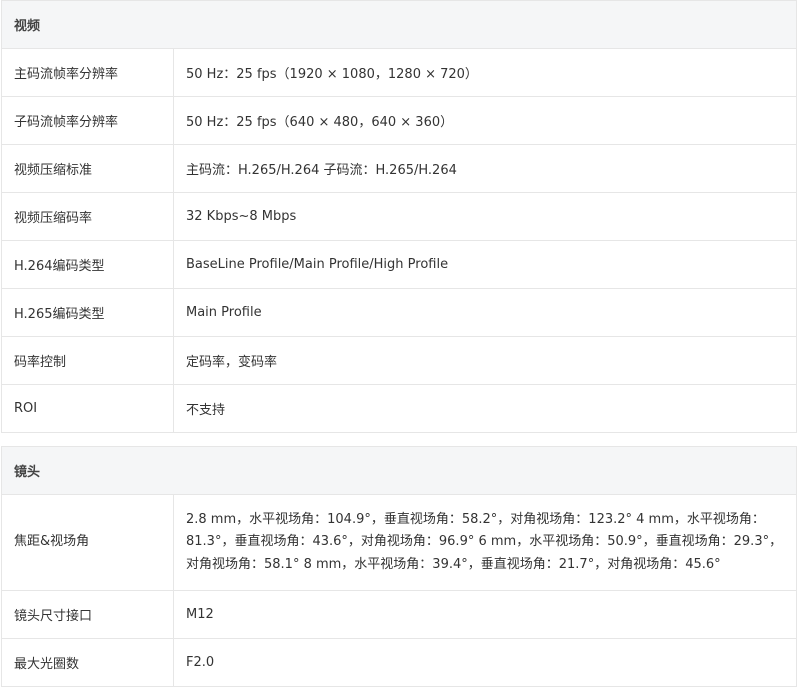  I want to click on spec-key: 焦距&视场角, so click(87, 542).